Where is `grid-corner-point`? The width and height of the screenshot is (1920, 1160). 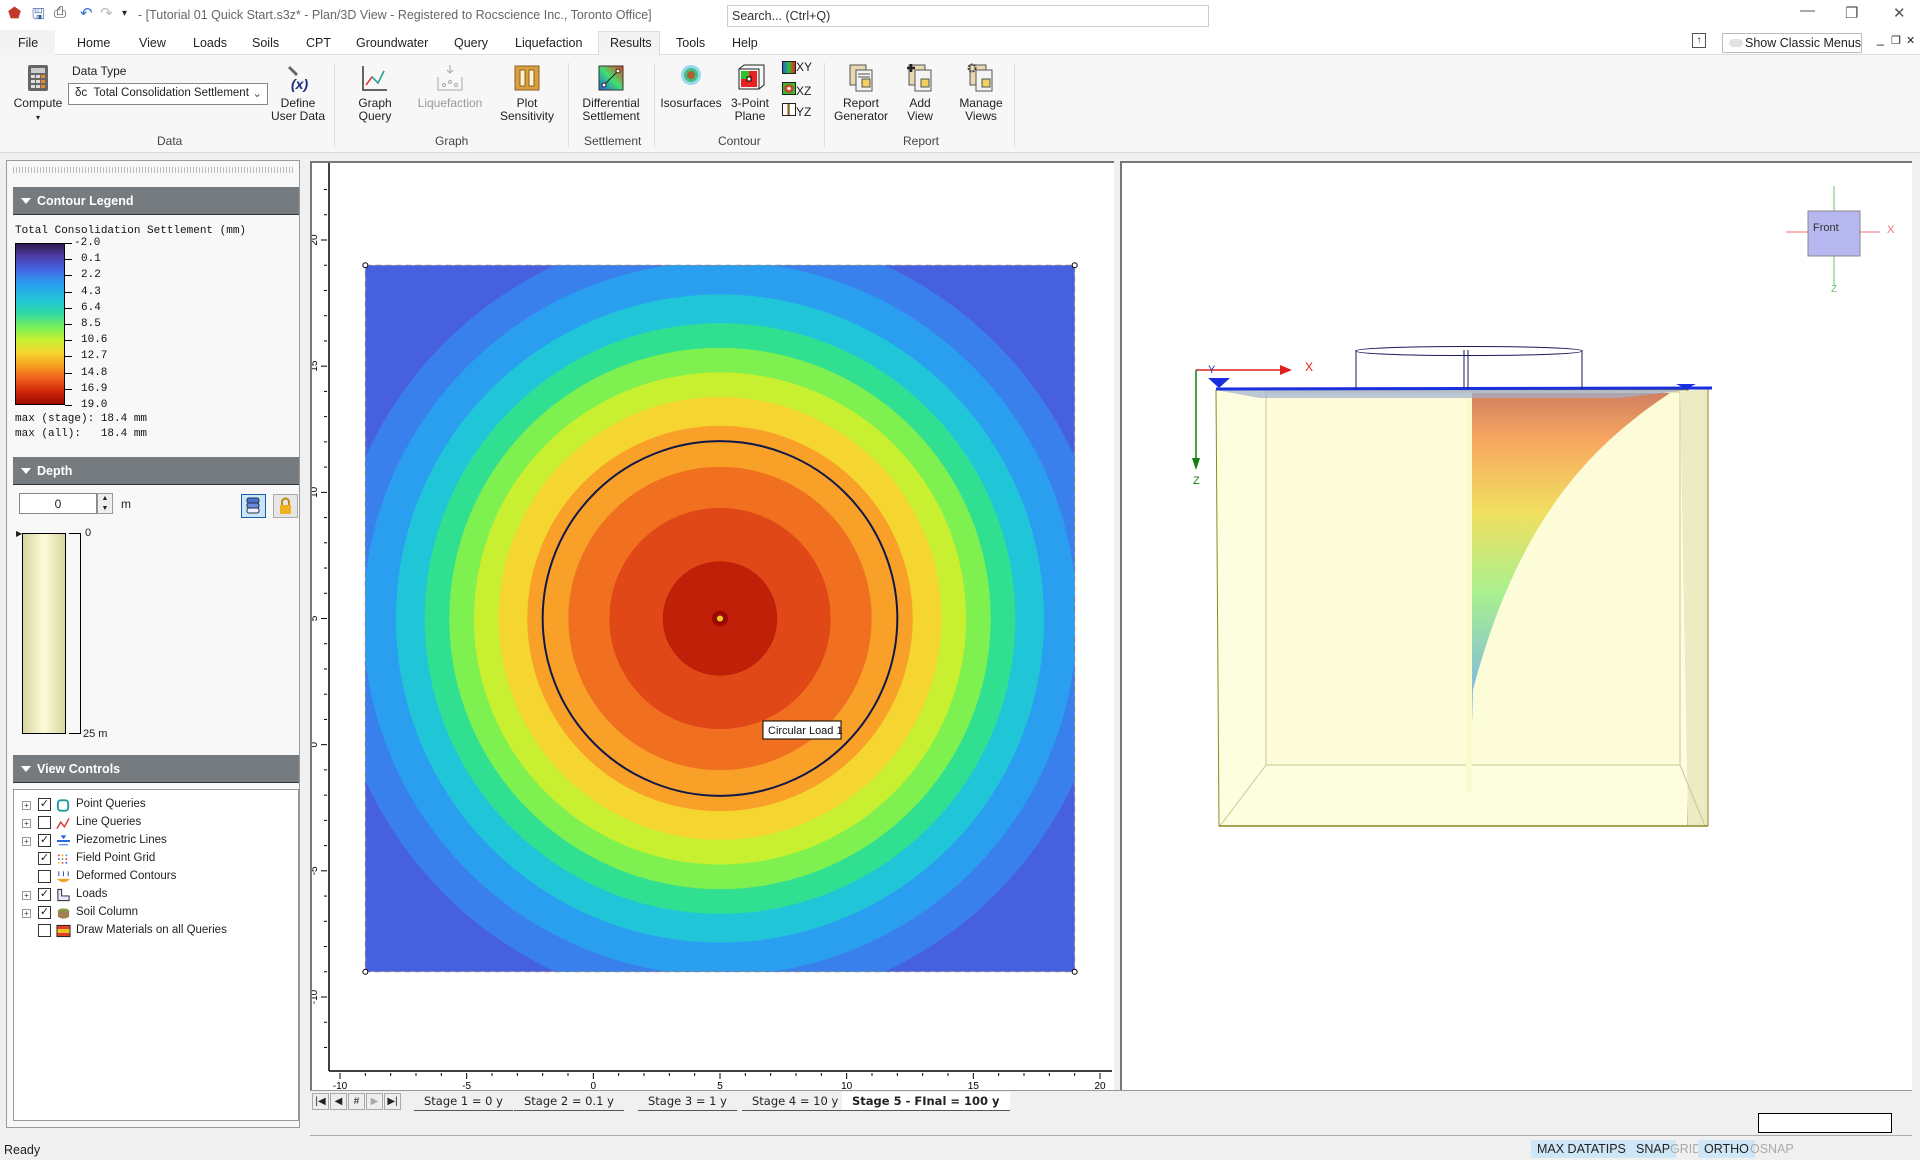
grid-corner-point is located at coordinates (1074, 971).